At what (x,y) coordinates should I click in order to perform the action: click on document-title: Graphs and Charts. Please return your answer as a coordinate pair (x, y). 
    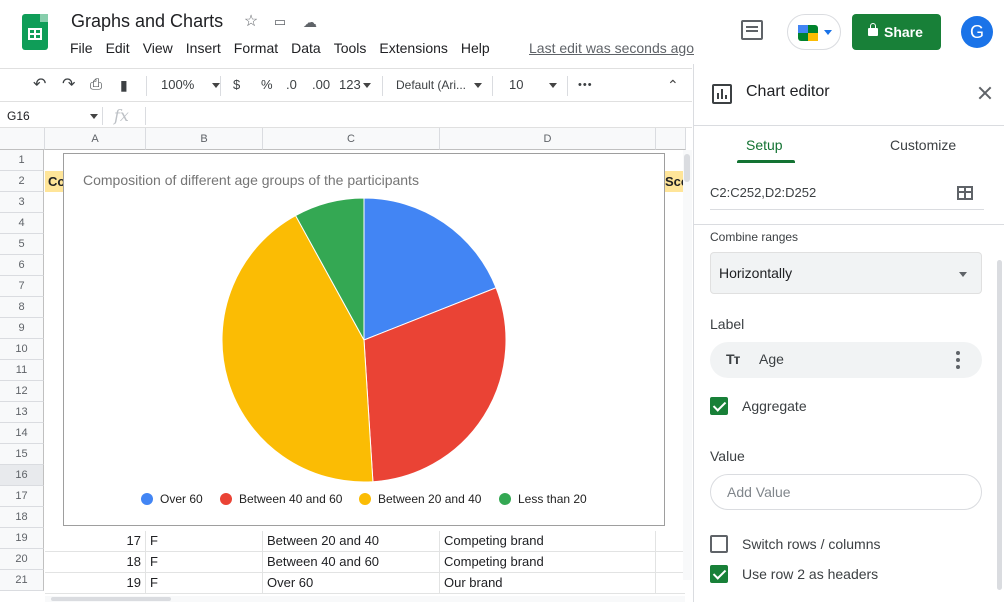
    Looking at the image, I should click on (147, 21).